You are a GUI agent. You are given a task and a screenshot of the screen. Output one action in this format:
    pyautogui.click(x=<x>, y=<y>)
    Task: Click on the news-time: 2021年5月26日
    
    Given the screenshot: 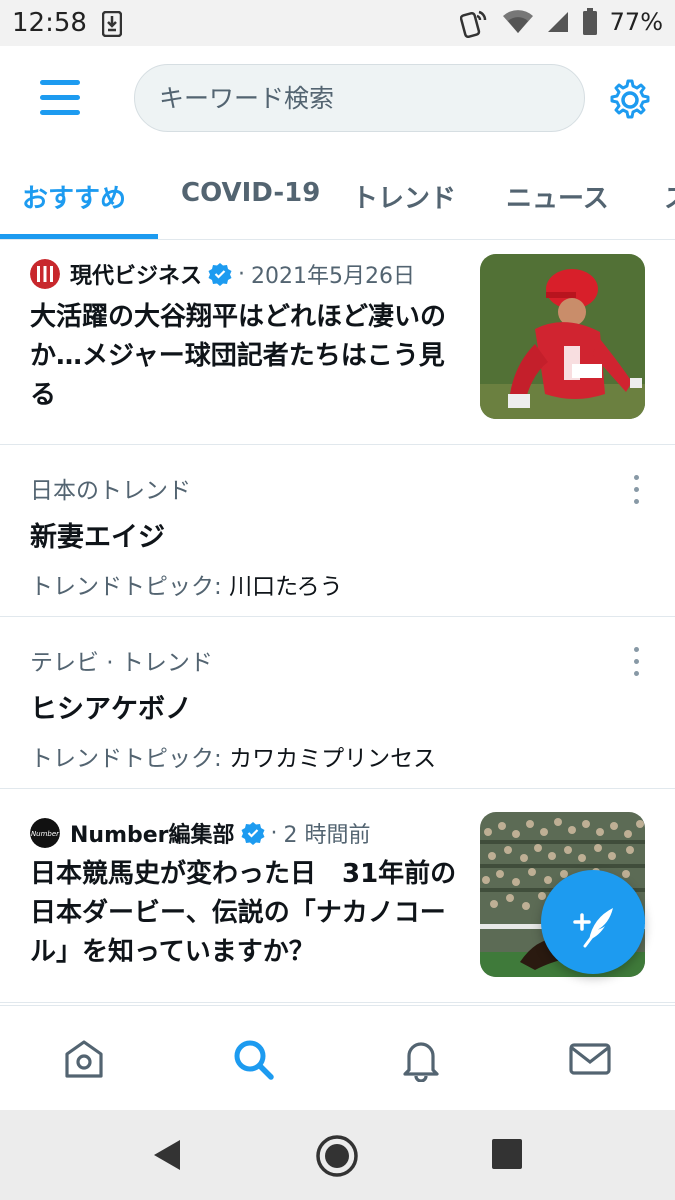 What is the action you would take?
    pyautogui.click(x=333, y=276)
    